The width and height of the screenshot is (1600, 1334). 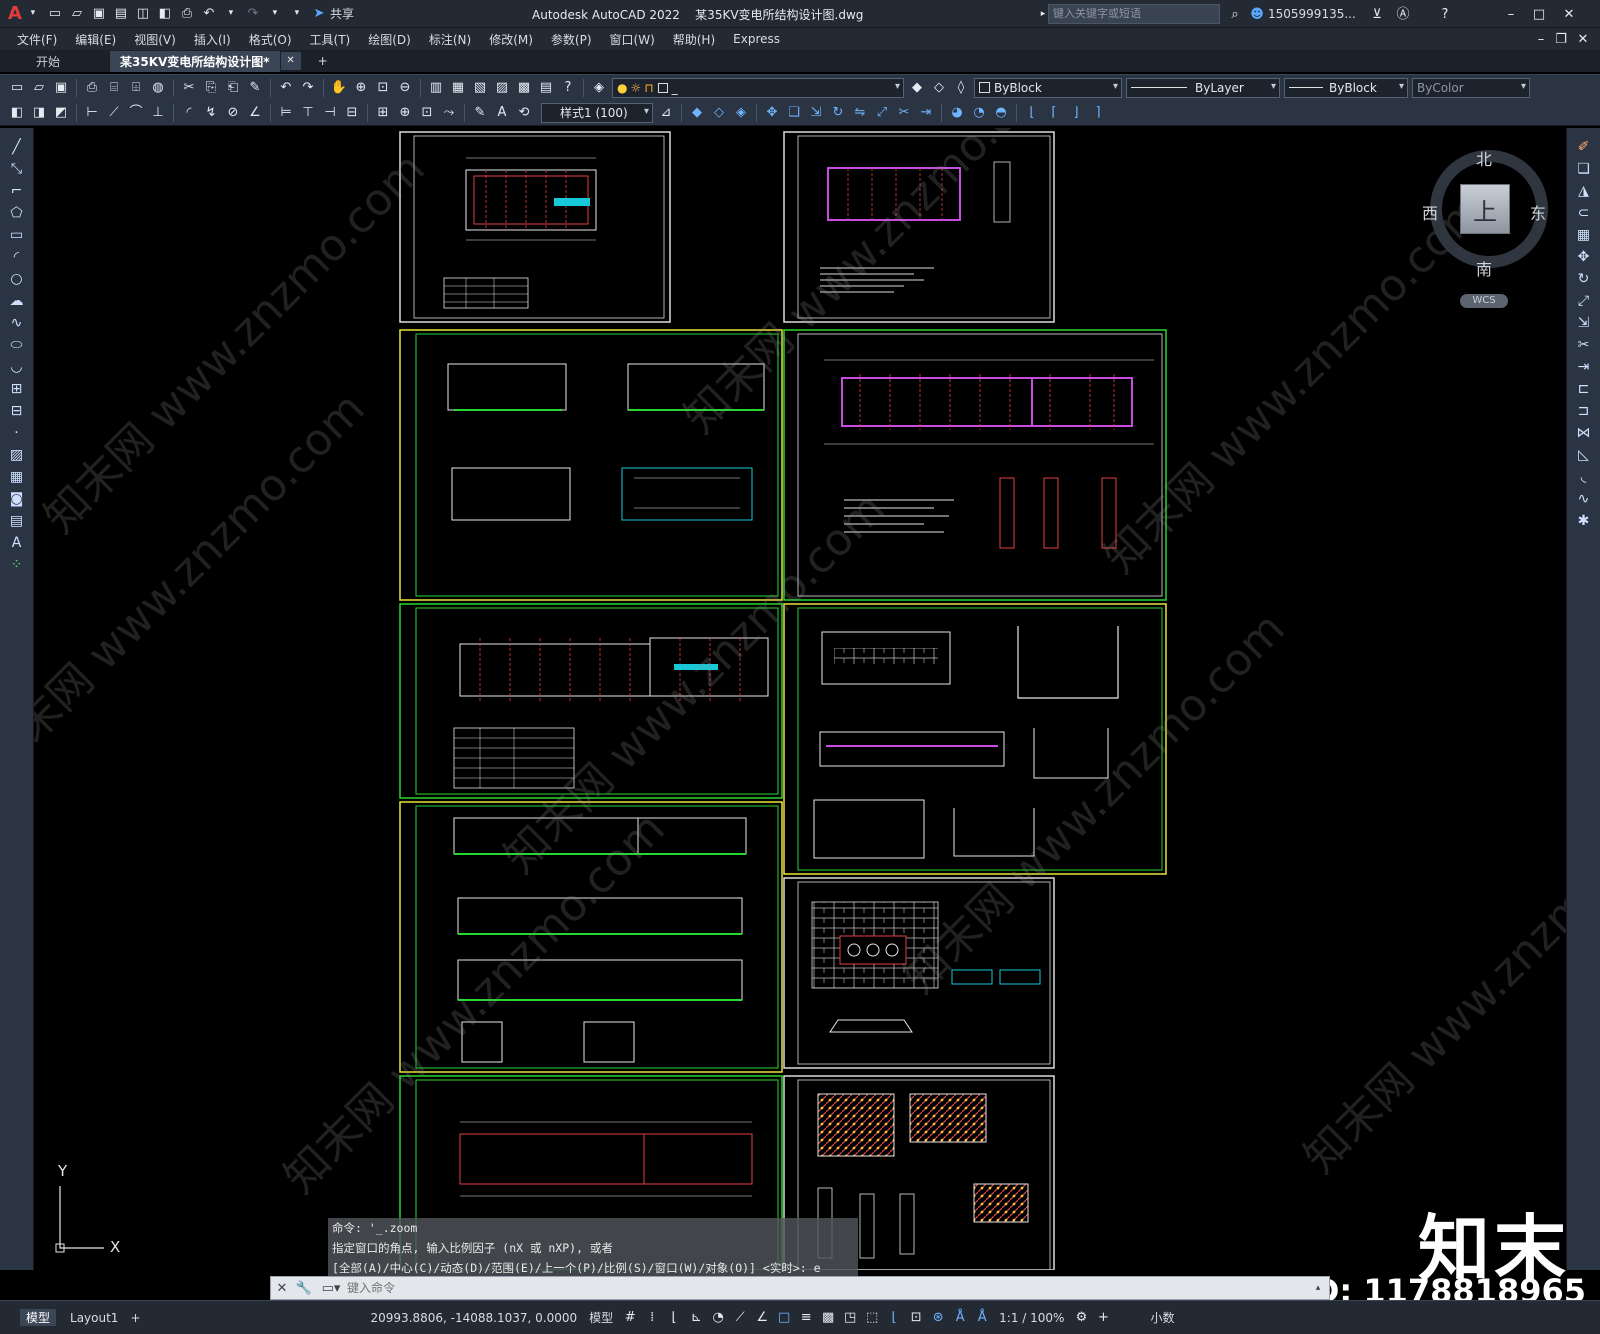 I want to click on tab-start: 开始, so click(x=48, y=61).